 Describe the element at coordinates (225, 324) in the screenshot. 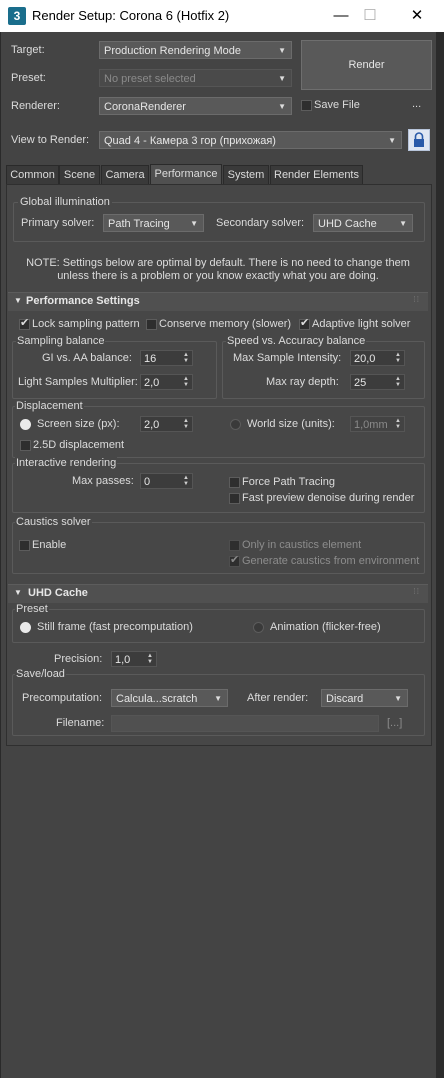

I see `conserve-memory-label: Conserve memory (slower)` at that location.